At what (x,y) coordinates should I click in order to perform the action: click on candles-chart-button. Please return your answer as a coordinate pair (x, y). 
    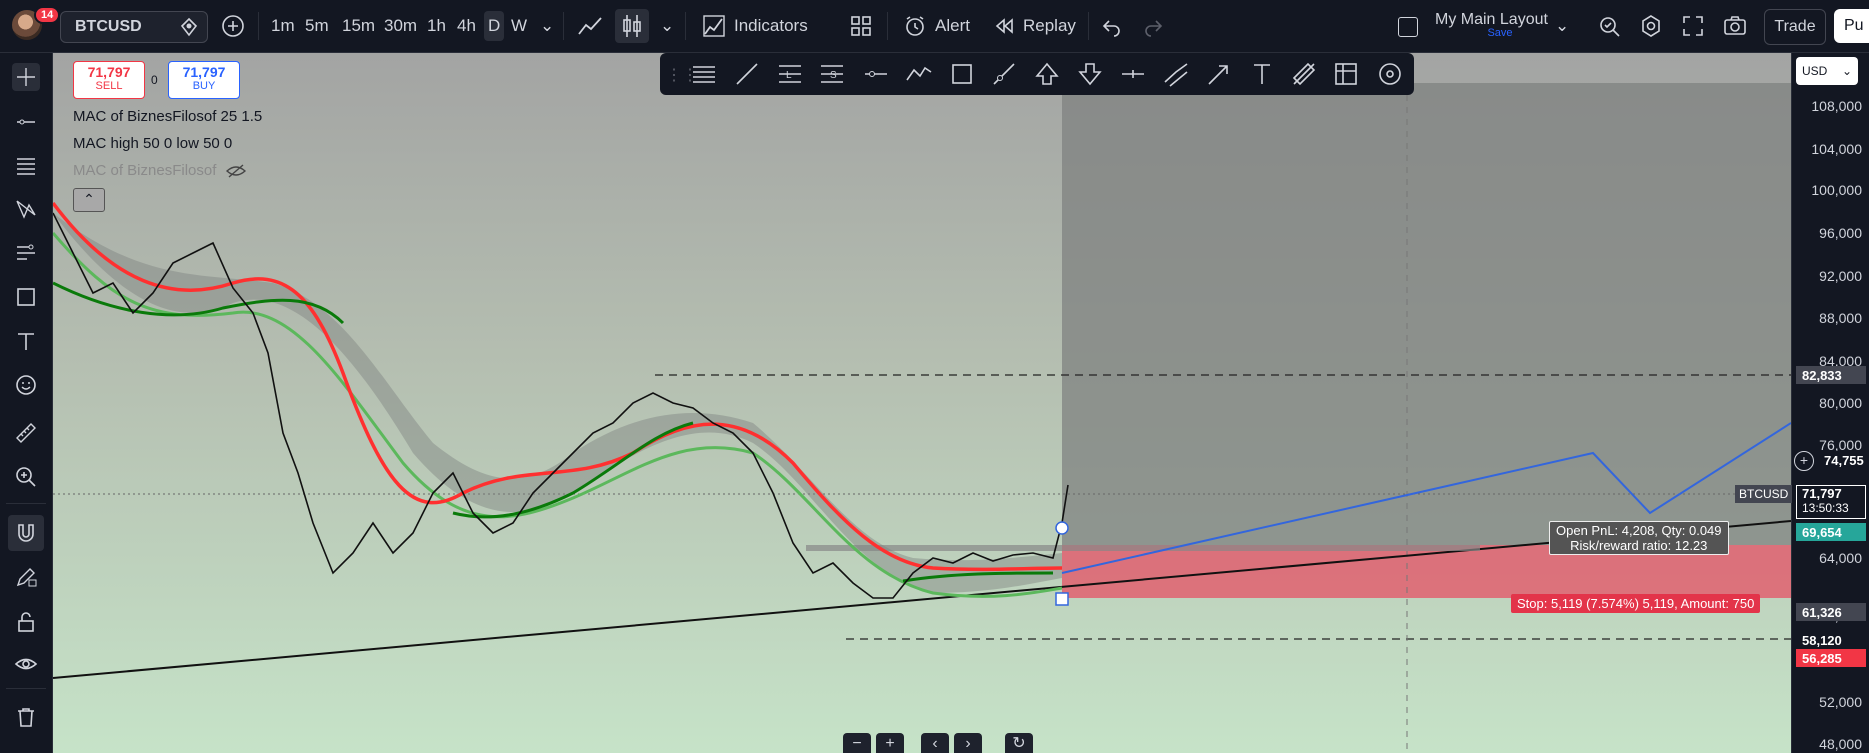
    Looking at the image, I should click on (632, 26).